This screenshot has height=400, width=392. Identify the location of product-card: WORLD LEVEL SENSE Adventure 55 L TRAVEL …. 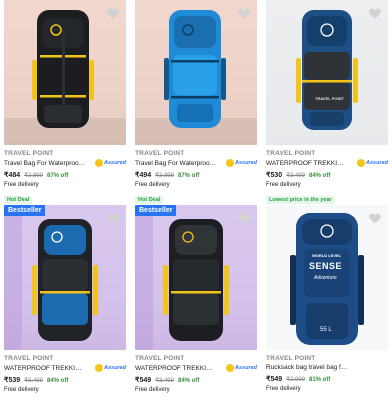
(327, 298).